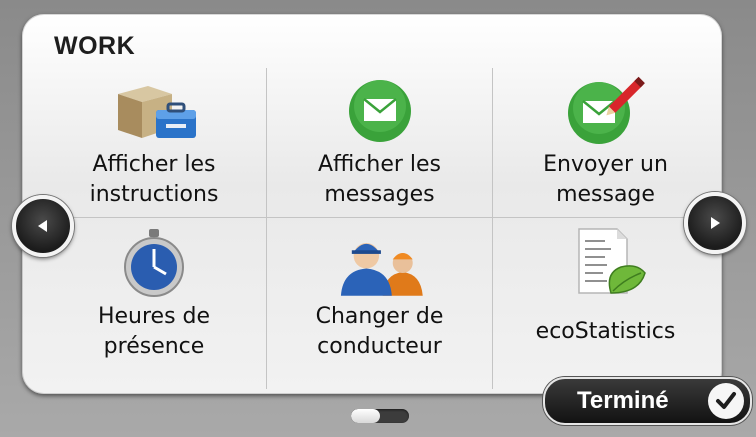 Image resolution: width=756 pixels, height=437 pixels. Describe the element at coordinates (605, 179) in the screenshot. I see `menu-item-label: Envoyer un message` at that location.